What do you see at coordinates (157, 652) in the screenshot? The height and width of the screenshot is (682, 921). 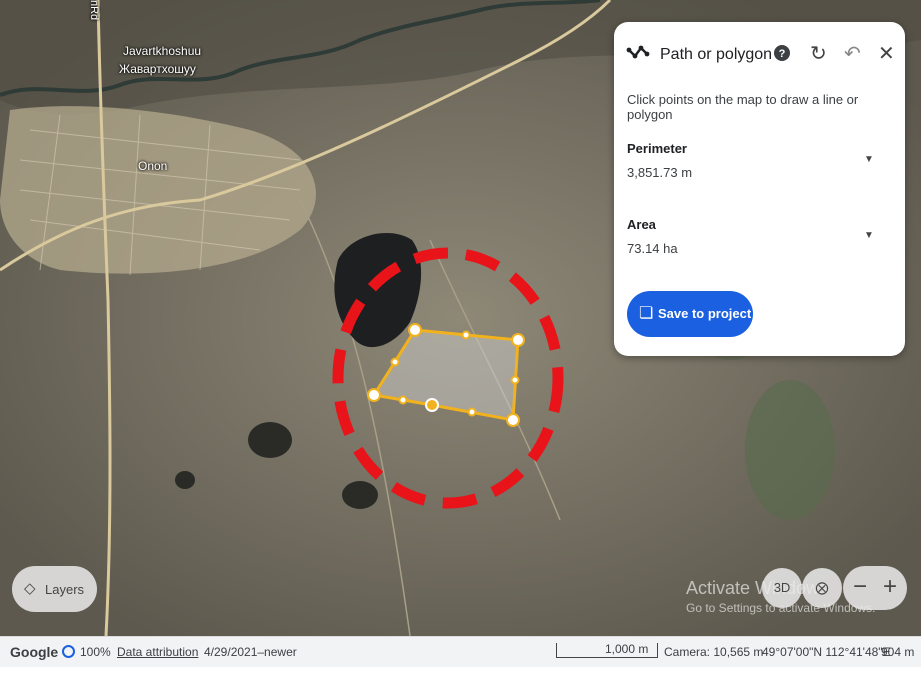 I see `data-attribution-link: Data attribution` at bounding box center [157, 652].